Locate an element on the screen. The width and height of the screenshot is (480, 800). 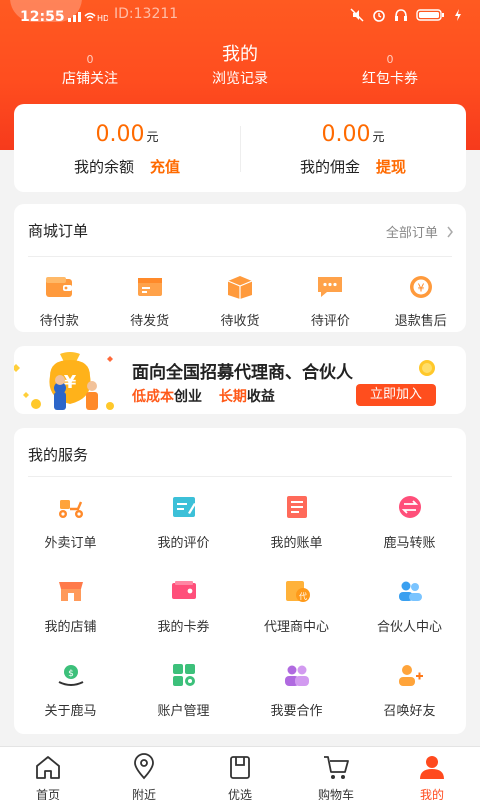
battery-icon is located at coordinates (430, 15).